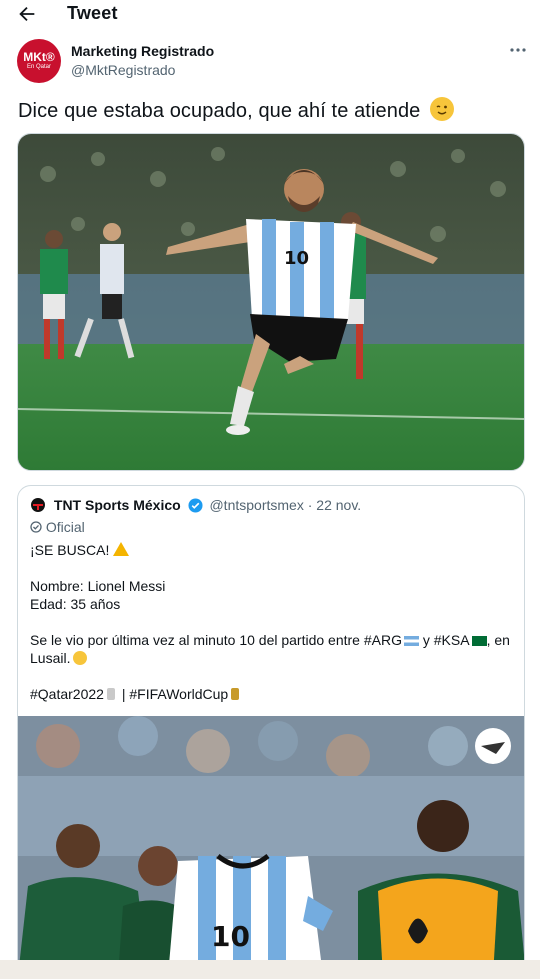 The height and width of the screenshot is (979, 540). Describe the element at coordinates (27, 14) in the screenshot. I see `back-arrow-icon` at that location.